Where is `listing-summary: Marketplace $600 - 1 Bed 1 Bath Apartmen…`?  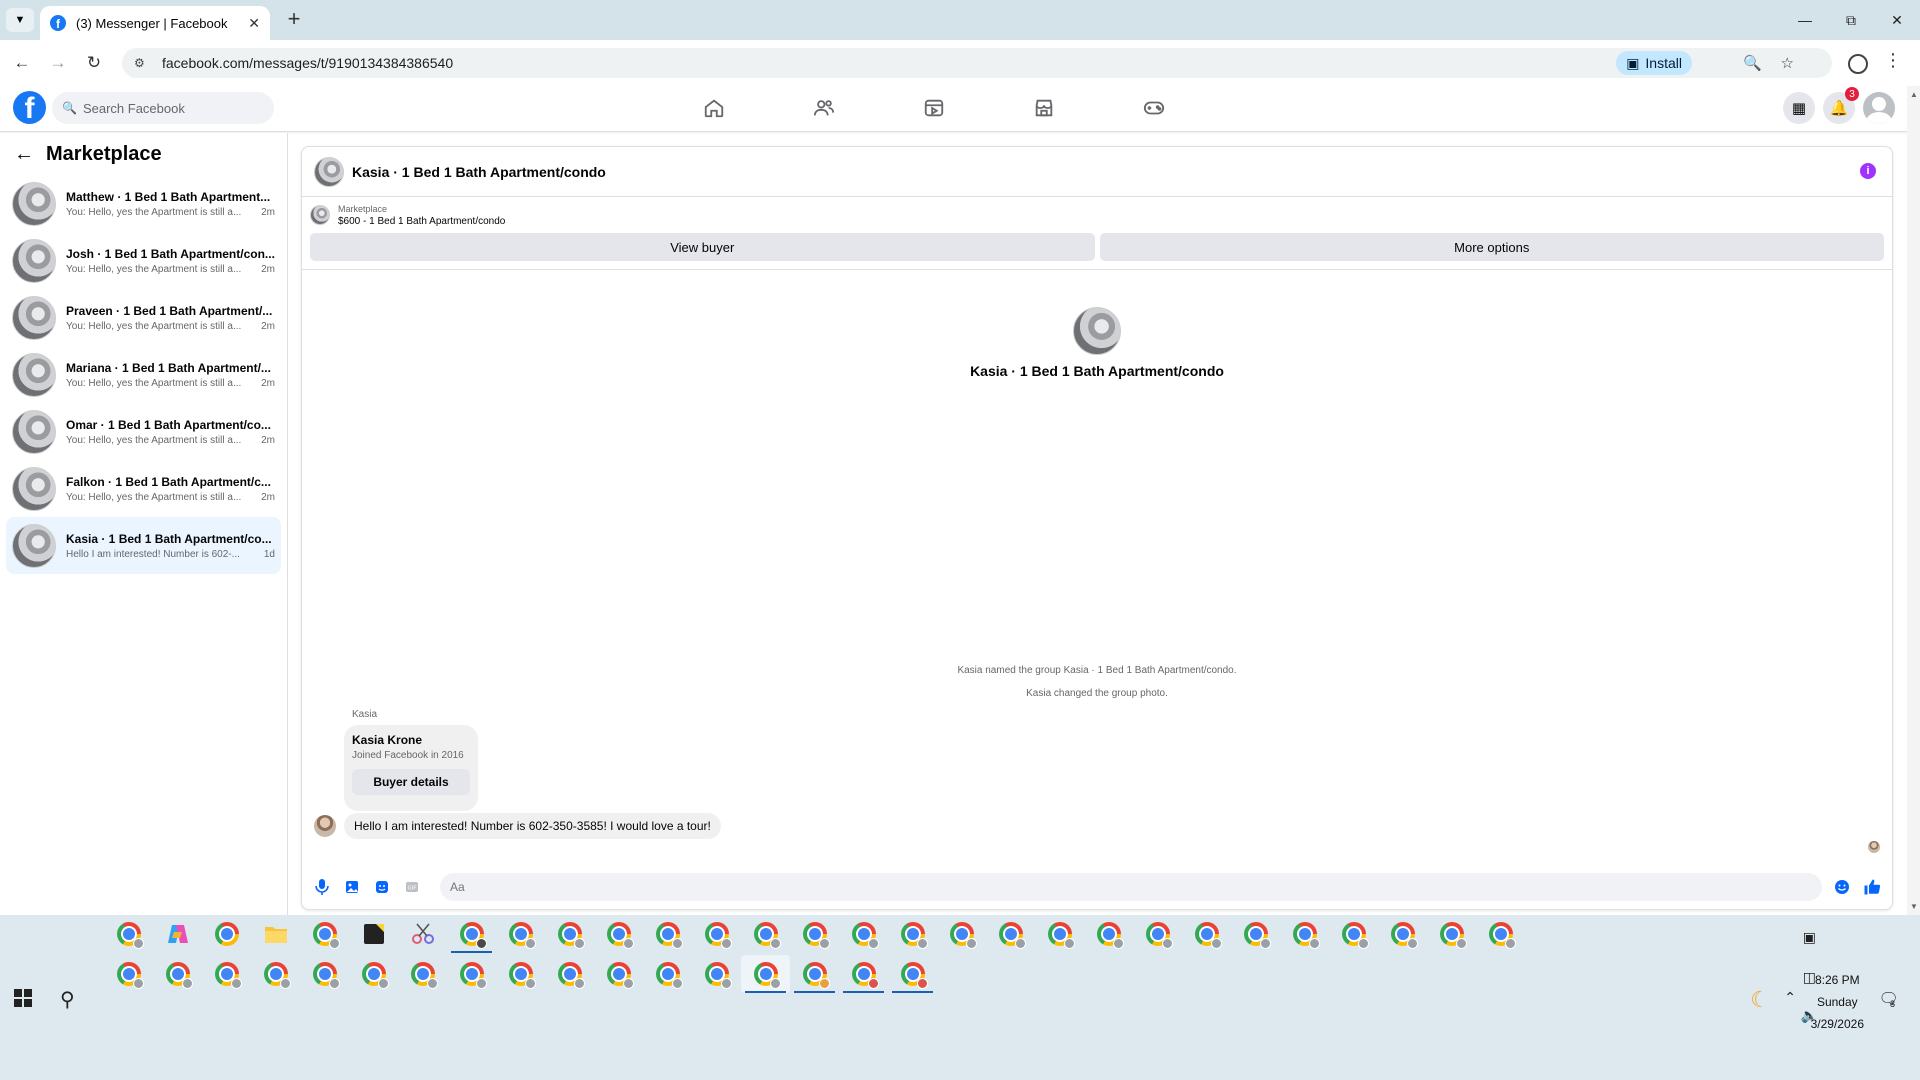
listing-summary: Marketplace $600 - 1 Bed 1 Bath Apartmen… is located at coordinates (1097, 215).